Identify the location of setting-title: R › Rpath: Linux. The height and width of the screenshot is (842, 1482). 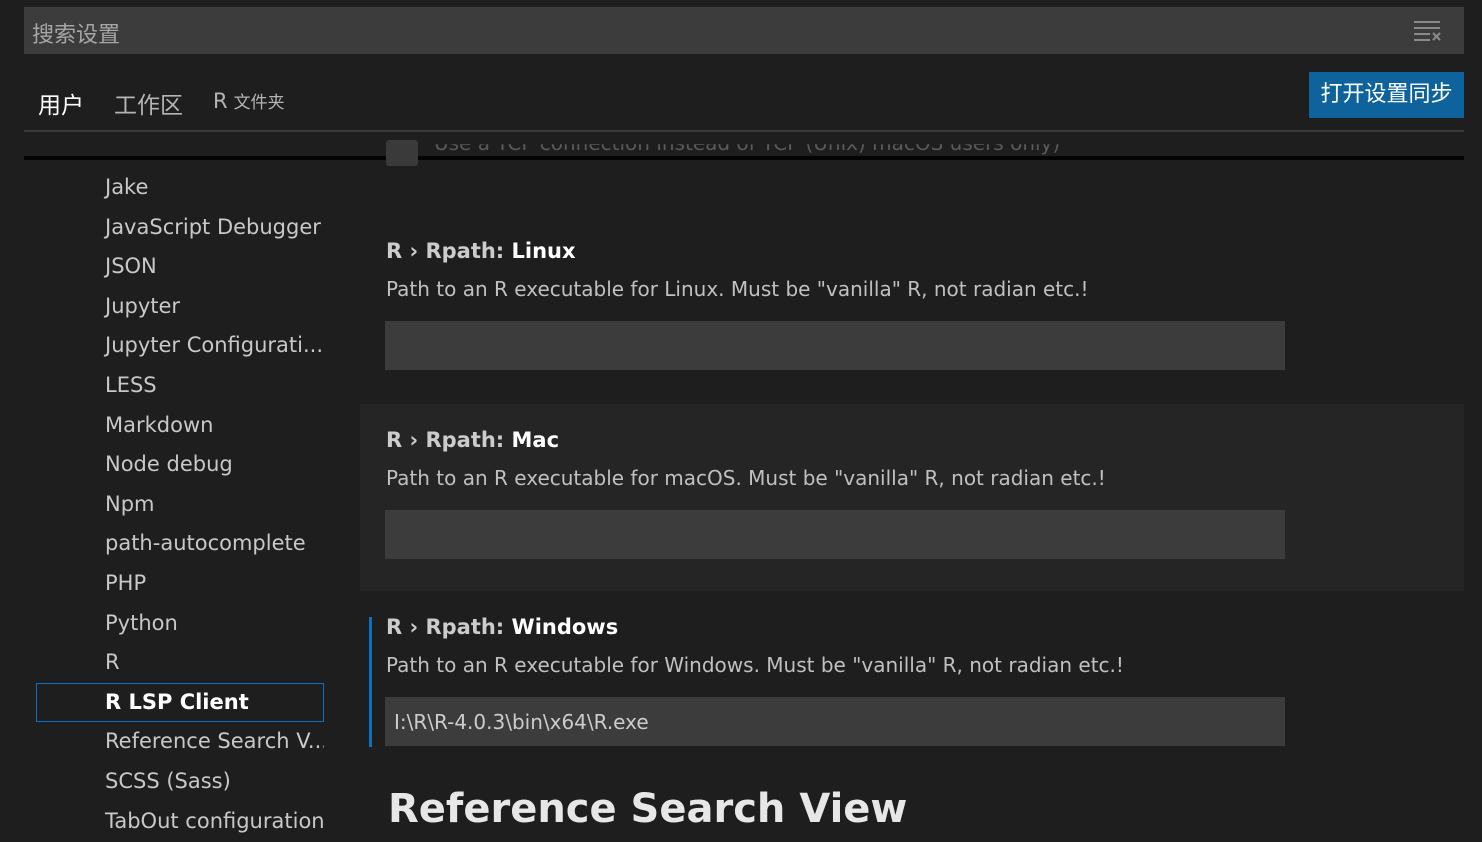
(481, 251).